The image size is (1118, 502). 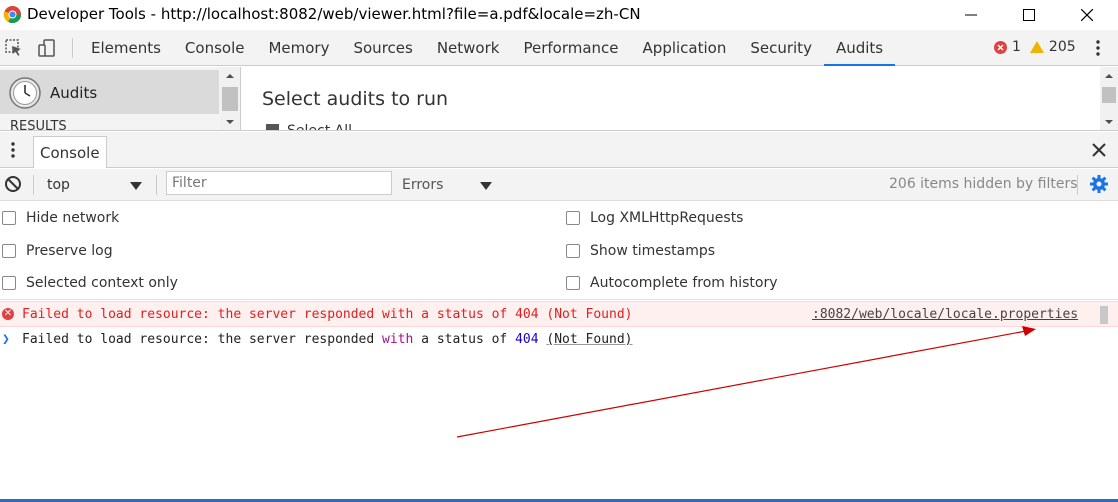 I want to click on console-toolbar: top Errors 206 items hidden by filters, so click(x=559, y=185).